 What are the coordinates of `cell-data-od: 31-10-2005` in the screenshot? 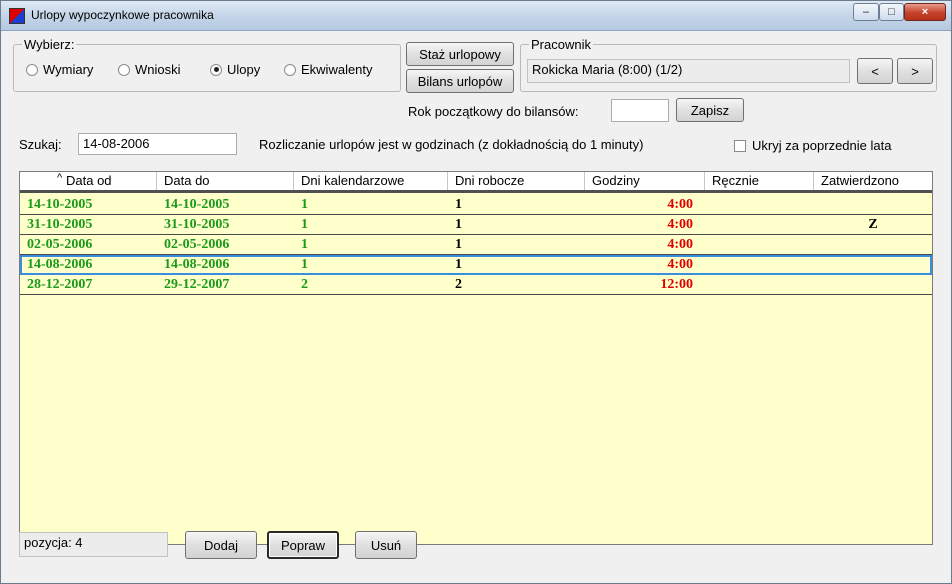 It's located at (60, 224).